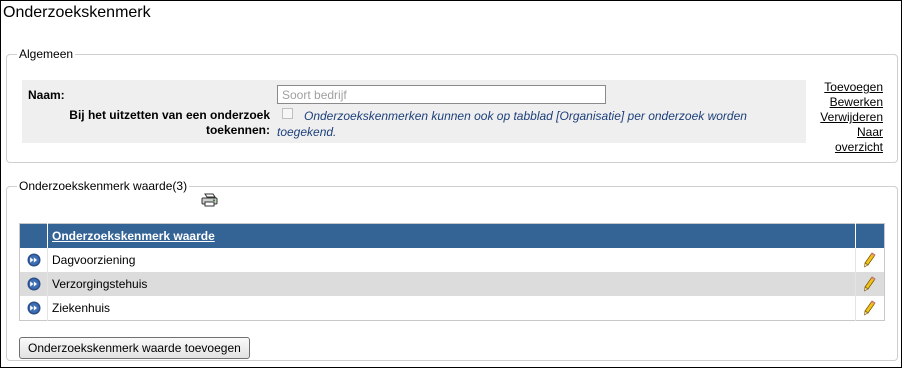  What do you see at coordinates (851, 87) in the screenshot?
I see `add-link: Toevoegen` at bounding box center [851, 87].